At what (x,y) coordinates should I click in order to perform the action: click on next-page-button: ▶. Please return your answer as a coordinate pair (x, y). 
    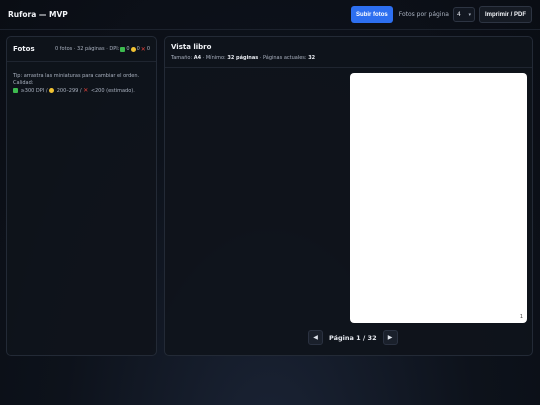
    Looking at the image, I should click on (390, 337).